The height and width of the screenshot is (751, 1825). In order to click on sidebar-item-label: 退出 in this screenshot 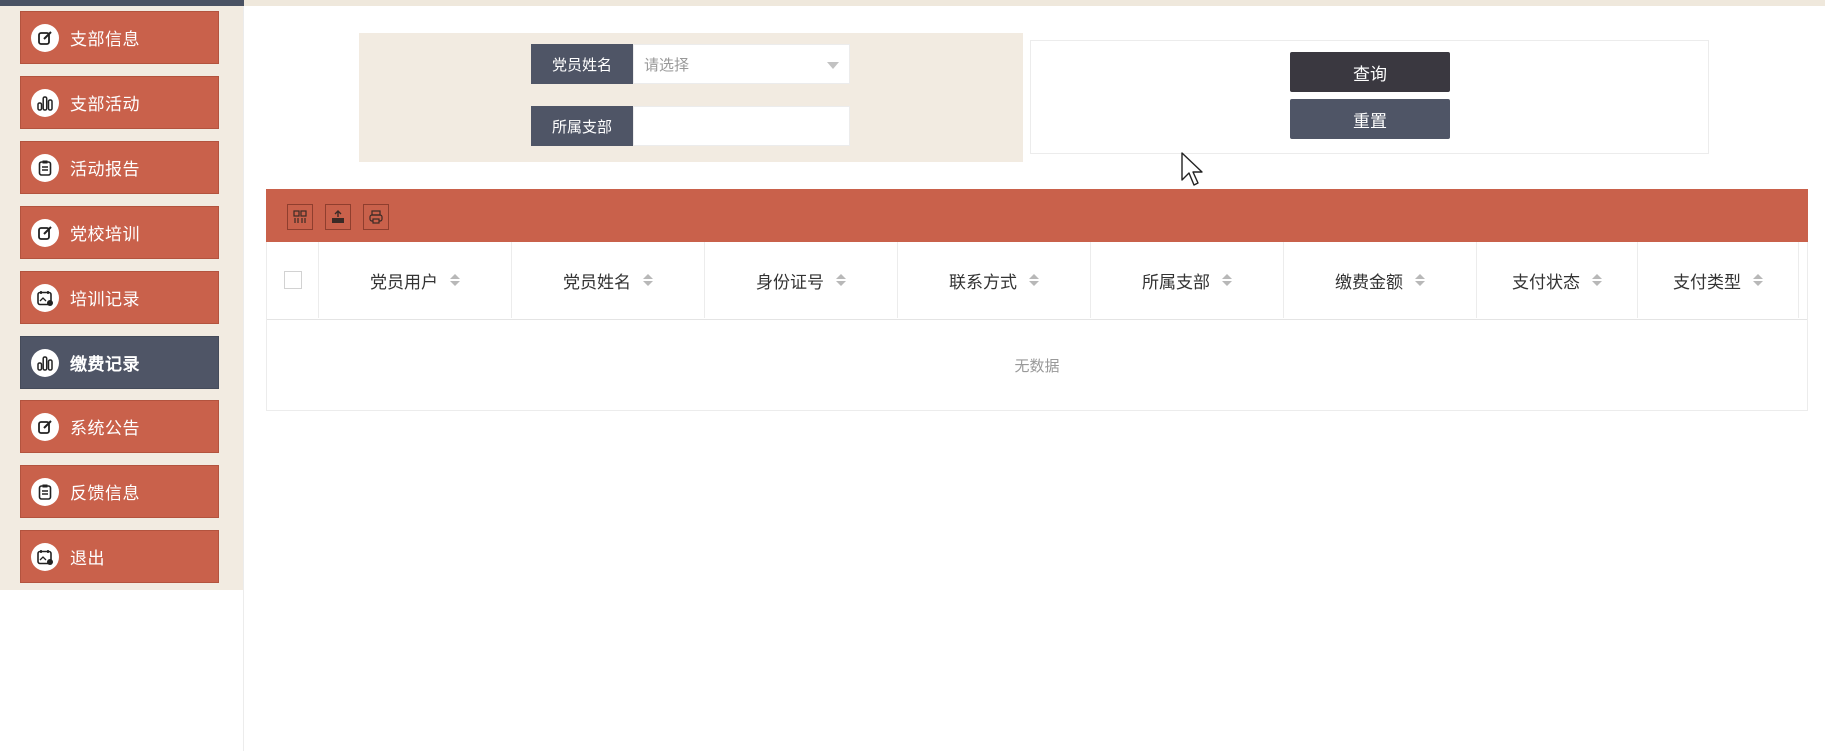, I will do `click(87, 559)`.